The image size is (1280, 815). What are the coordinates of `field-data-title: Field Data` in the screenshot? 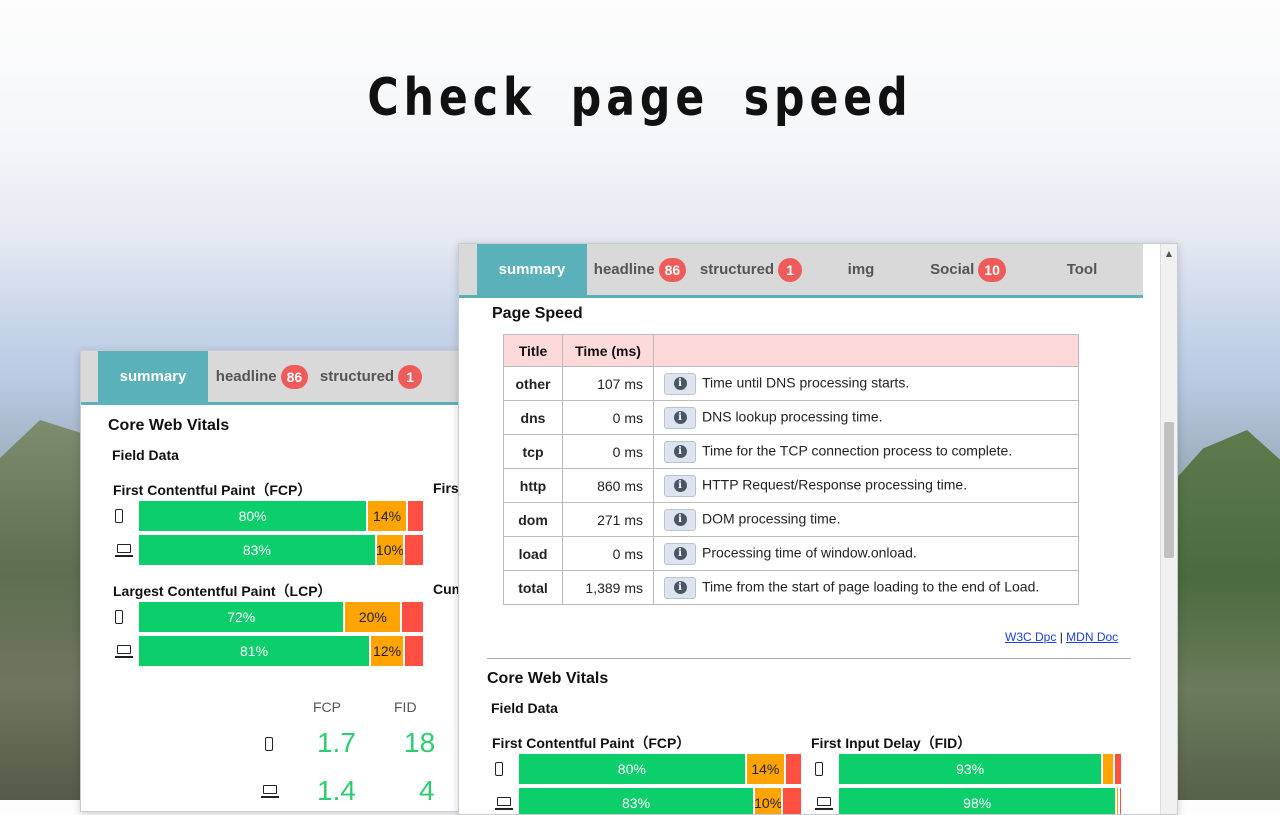 It's located at (524, 708).